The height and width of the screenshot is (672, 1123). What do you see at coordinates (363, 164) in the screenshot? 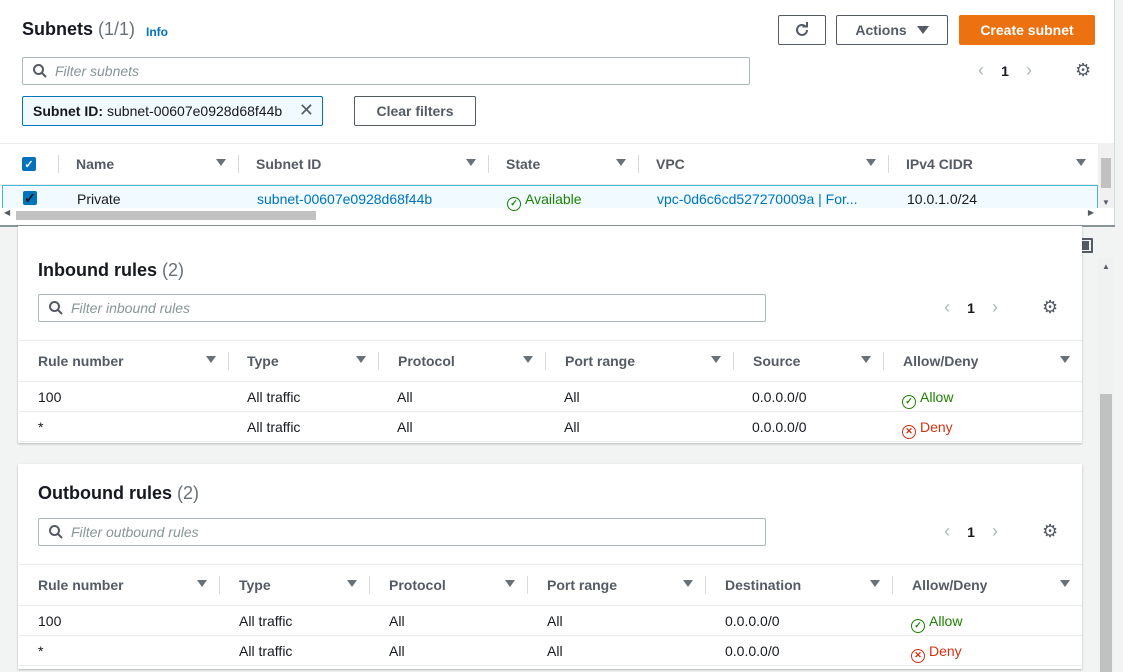
I see `column-header-subnet-id: Subnet ID` at bounding box center [363, 164].